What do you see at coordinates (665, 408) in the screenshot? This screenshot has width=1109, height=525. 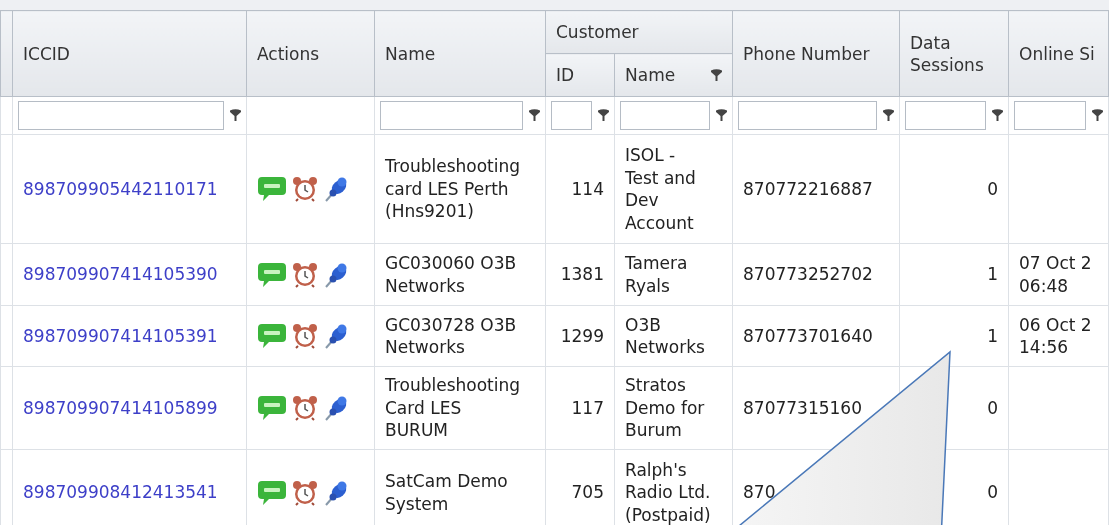 I see `table-cell: Stratos Demo for Burum` at bounding box center [665, 408].